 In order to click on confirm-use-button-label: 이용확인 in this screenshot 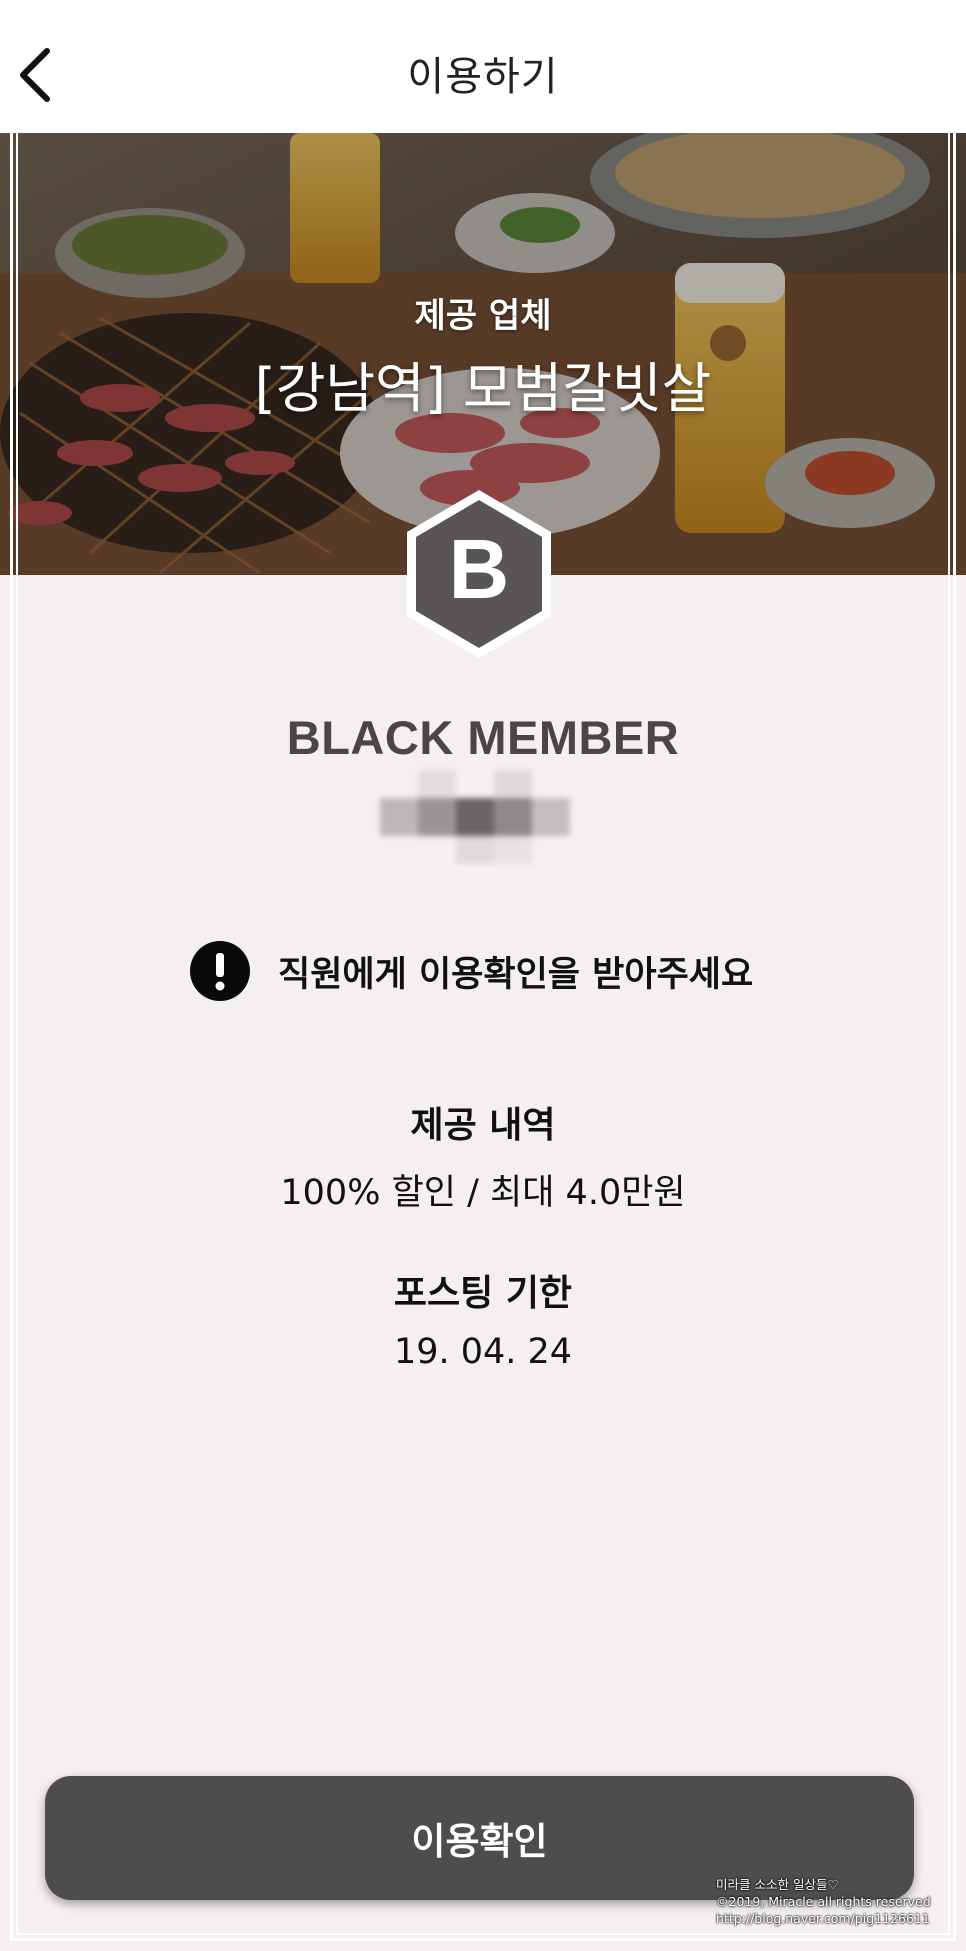, I will do `click(479, 1841)`.